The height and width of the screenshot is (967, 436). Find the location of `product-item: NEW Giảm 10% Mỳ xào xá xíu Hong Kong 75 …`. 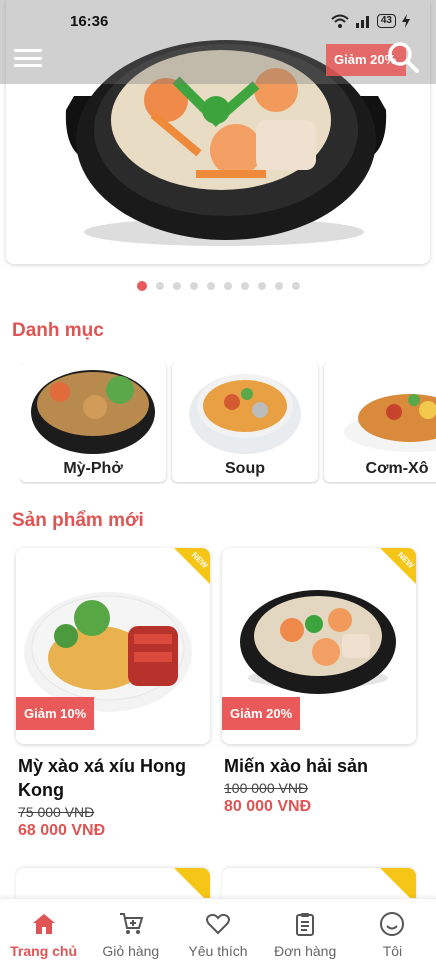

product-item: NEW Giảm 10% Mỳ xào xá xíu Hong Kong 75 … is located at coordinates (114, 694).